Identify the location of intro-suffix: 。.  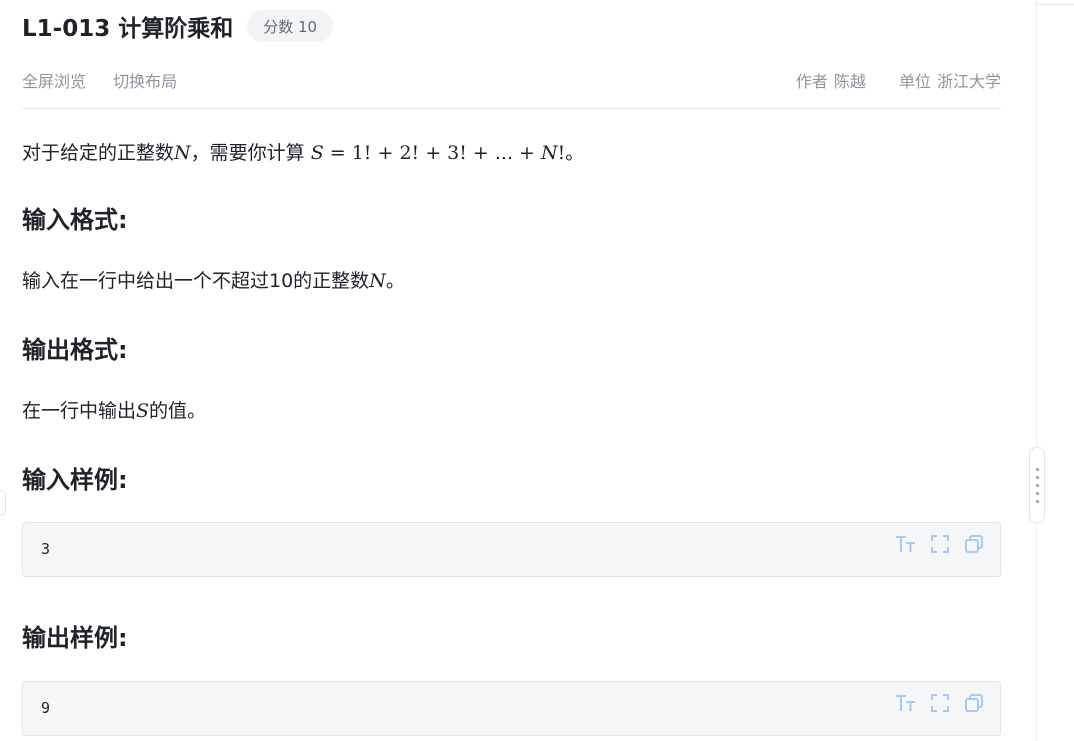
(575, 153).